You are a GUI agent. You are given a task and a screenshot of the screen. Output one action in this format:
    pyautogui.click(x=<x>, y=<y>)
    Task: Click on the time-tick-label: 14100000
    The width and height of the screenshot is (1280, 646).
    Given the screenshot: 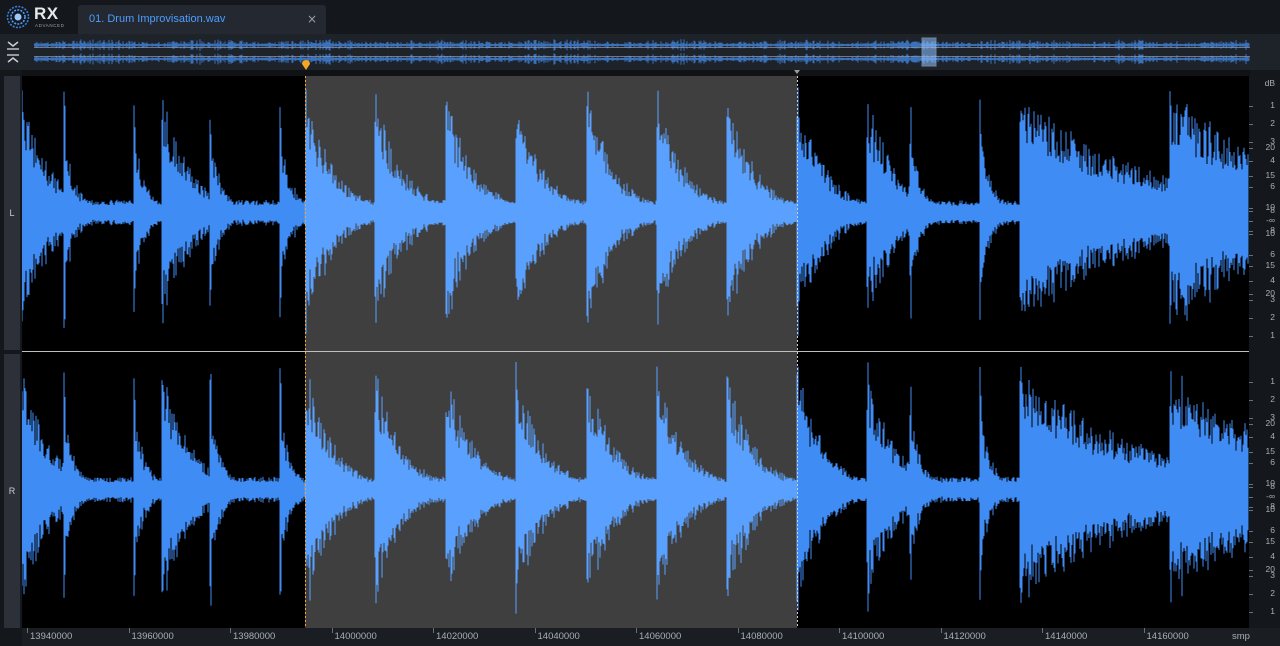 What is the action you would take?
    pyautogui.click(x=863, y=636)
    